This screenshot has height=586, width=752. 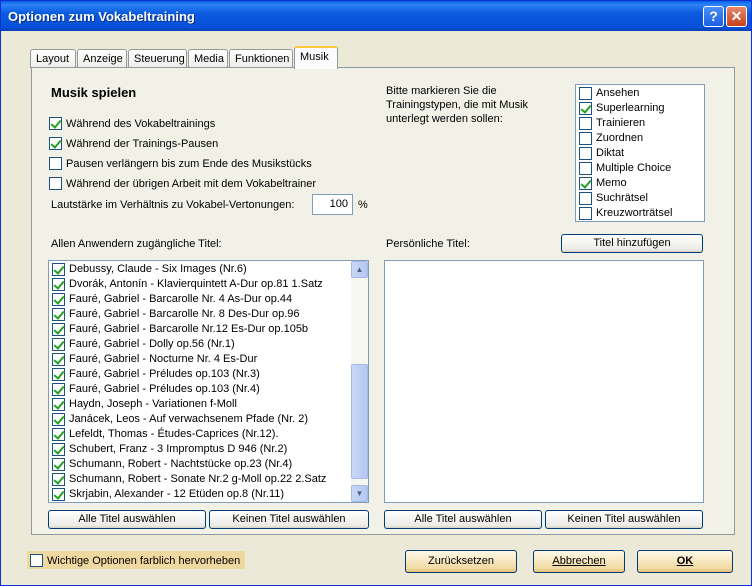 I want to click on training-types-prompt-line-1: Bitte markieren Sie die, so click(x=441, y=91).